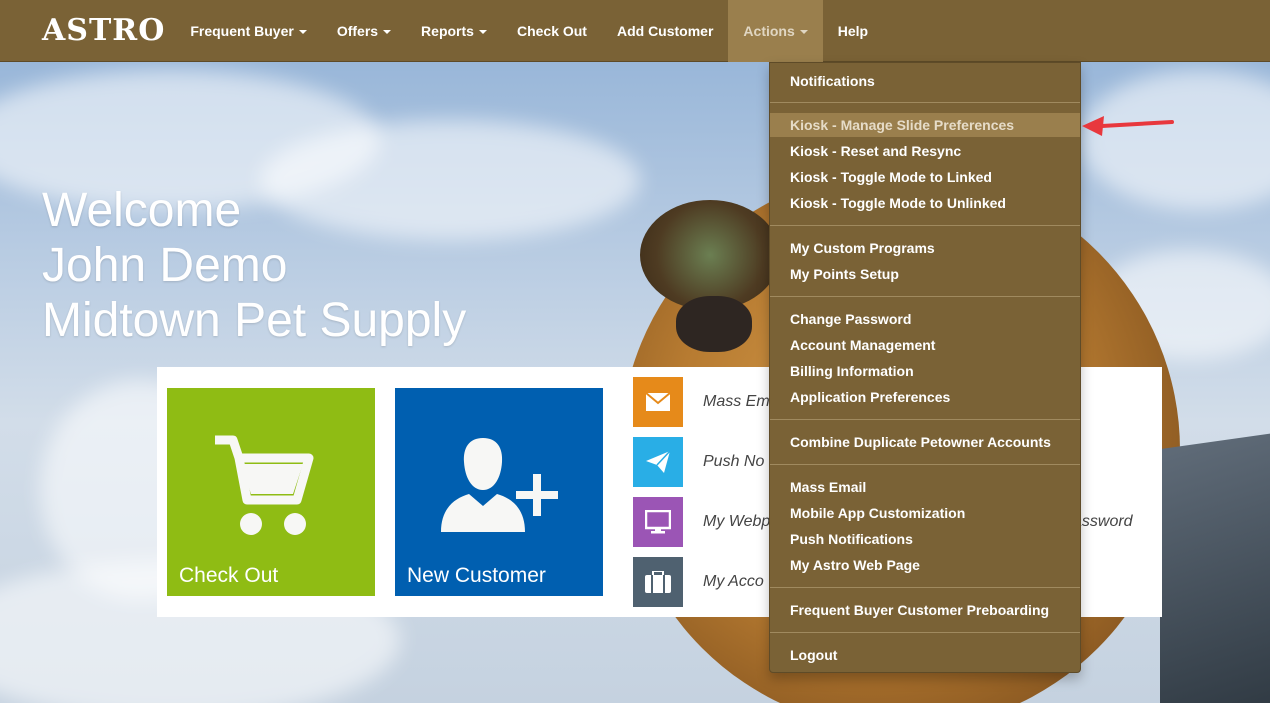 The width and height of the screenshot is (1270, 703). What do you see at coordinates (925, 319) in the screenshot?
I see `menu-change-password: Change Password` at bounding box center [925, 319].